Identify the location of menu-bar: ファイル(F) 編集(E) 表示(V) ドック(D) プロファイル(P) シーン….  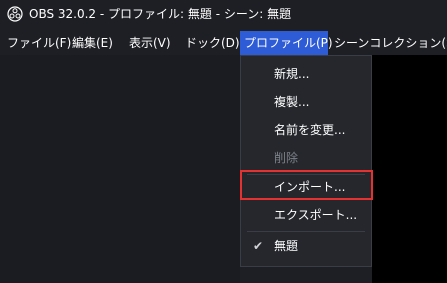
(223, 43).